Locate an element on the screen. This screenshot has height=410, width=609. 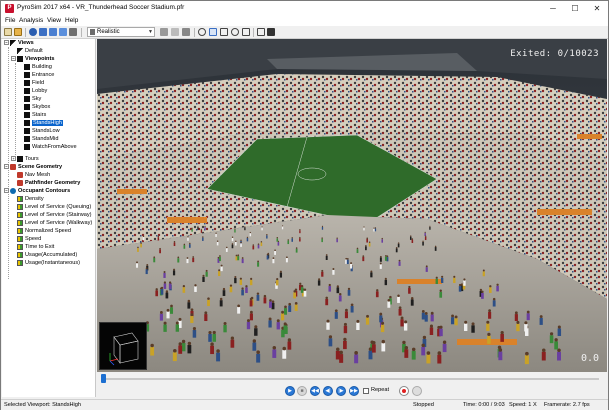
view-front-icon is located at coordinates (53, 32).